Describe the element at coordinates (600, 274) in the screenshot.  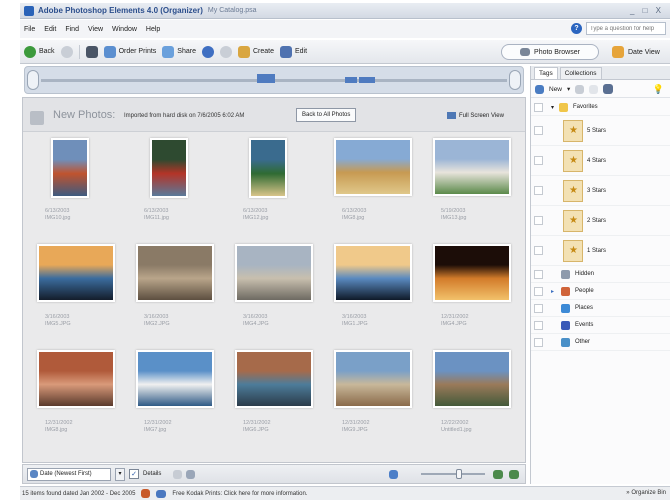
I see `tag-row: Hidden` at that location.